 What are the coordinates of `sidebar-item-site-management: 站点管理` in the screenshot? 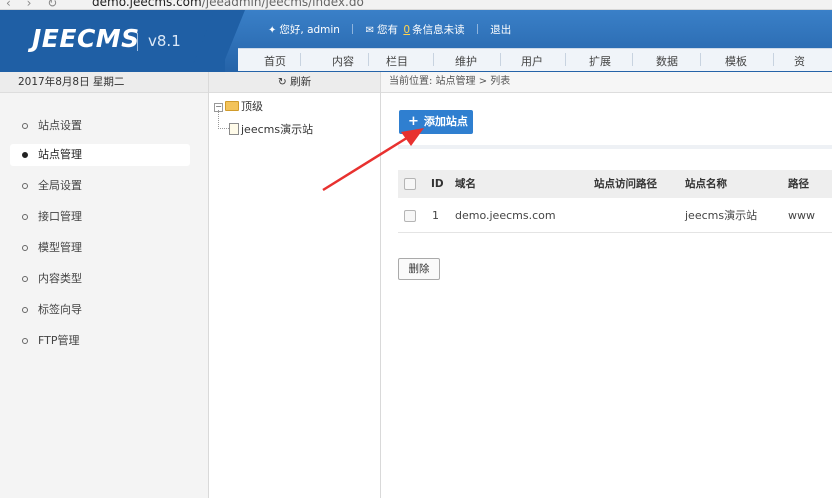 It's located at (100, 155).